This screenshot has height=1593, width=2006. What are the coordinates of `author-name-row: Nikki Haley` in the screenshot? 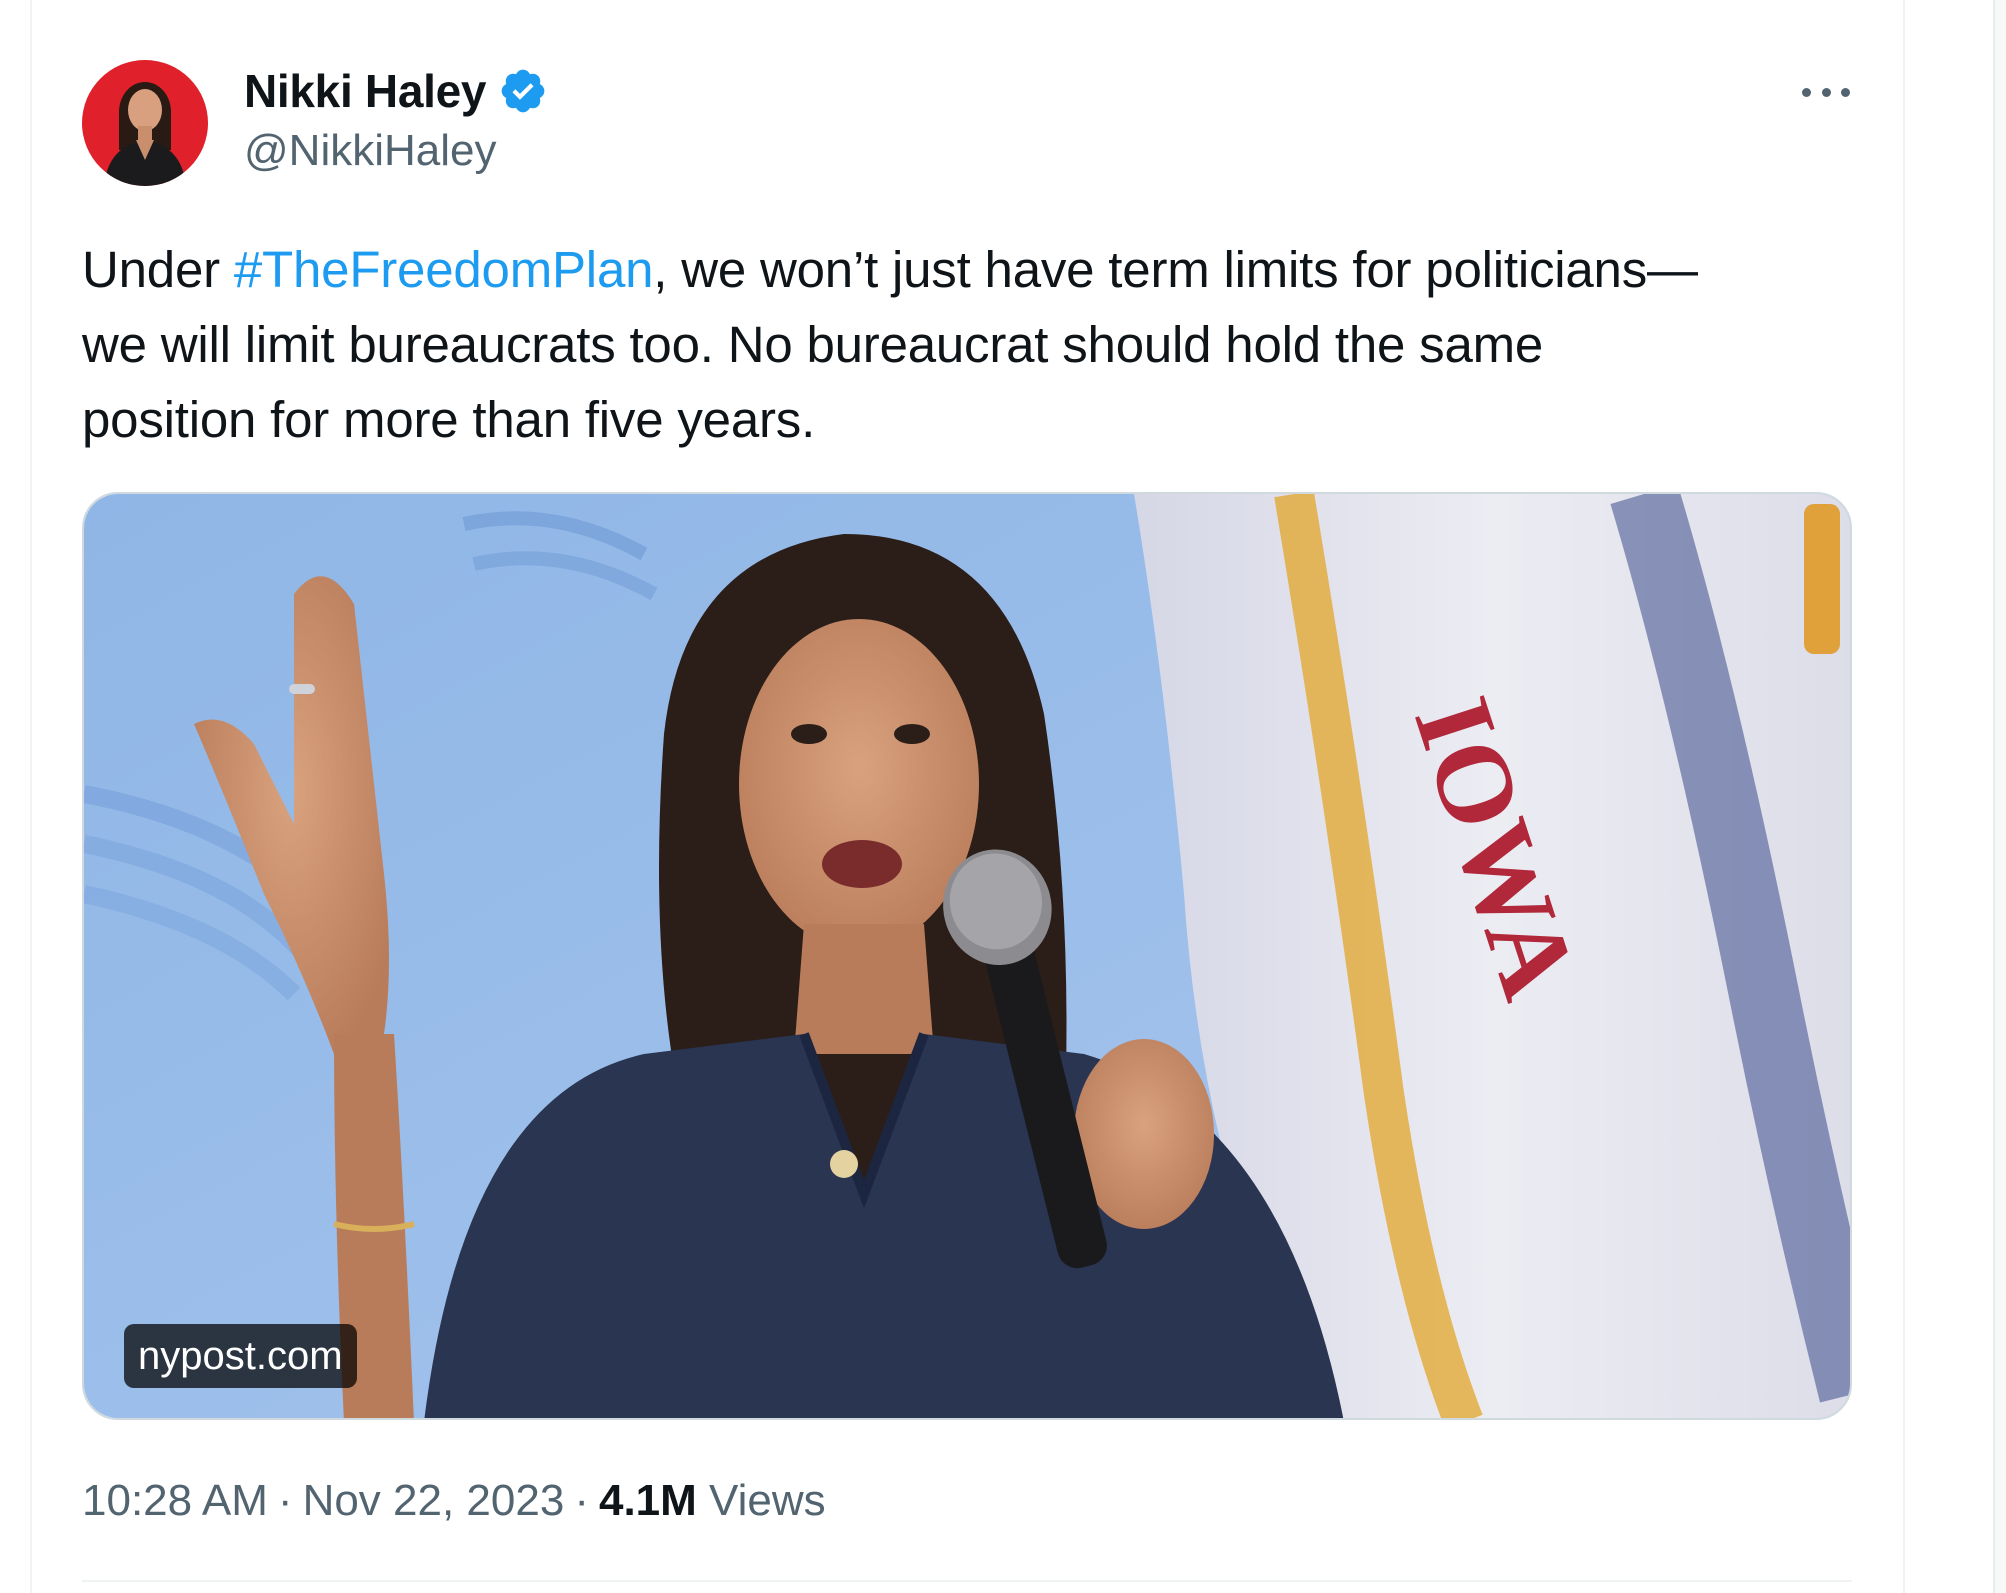 It's located at (396, 91).